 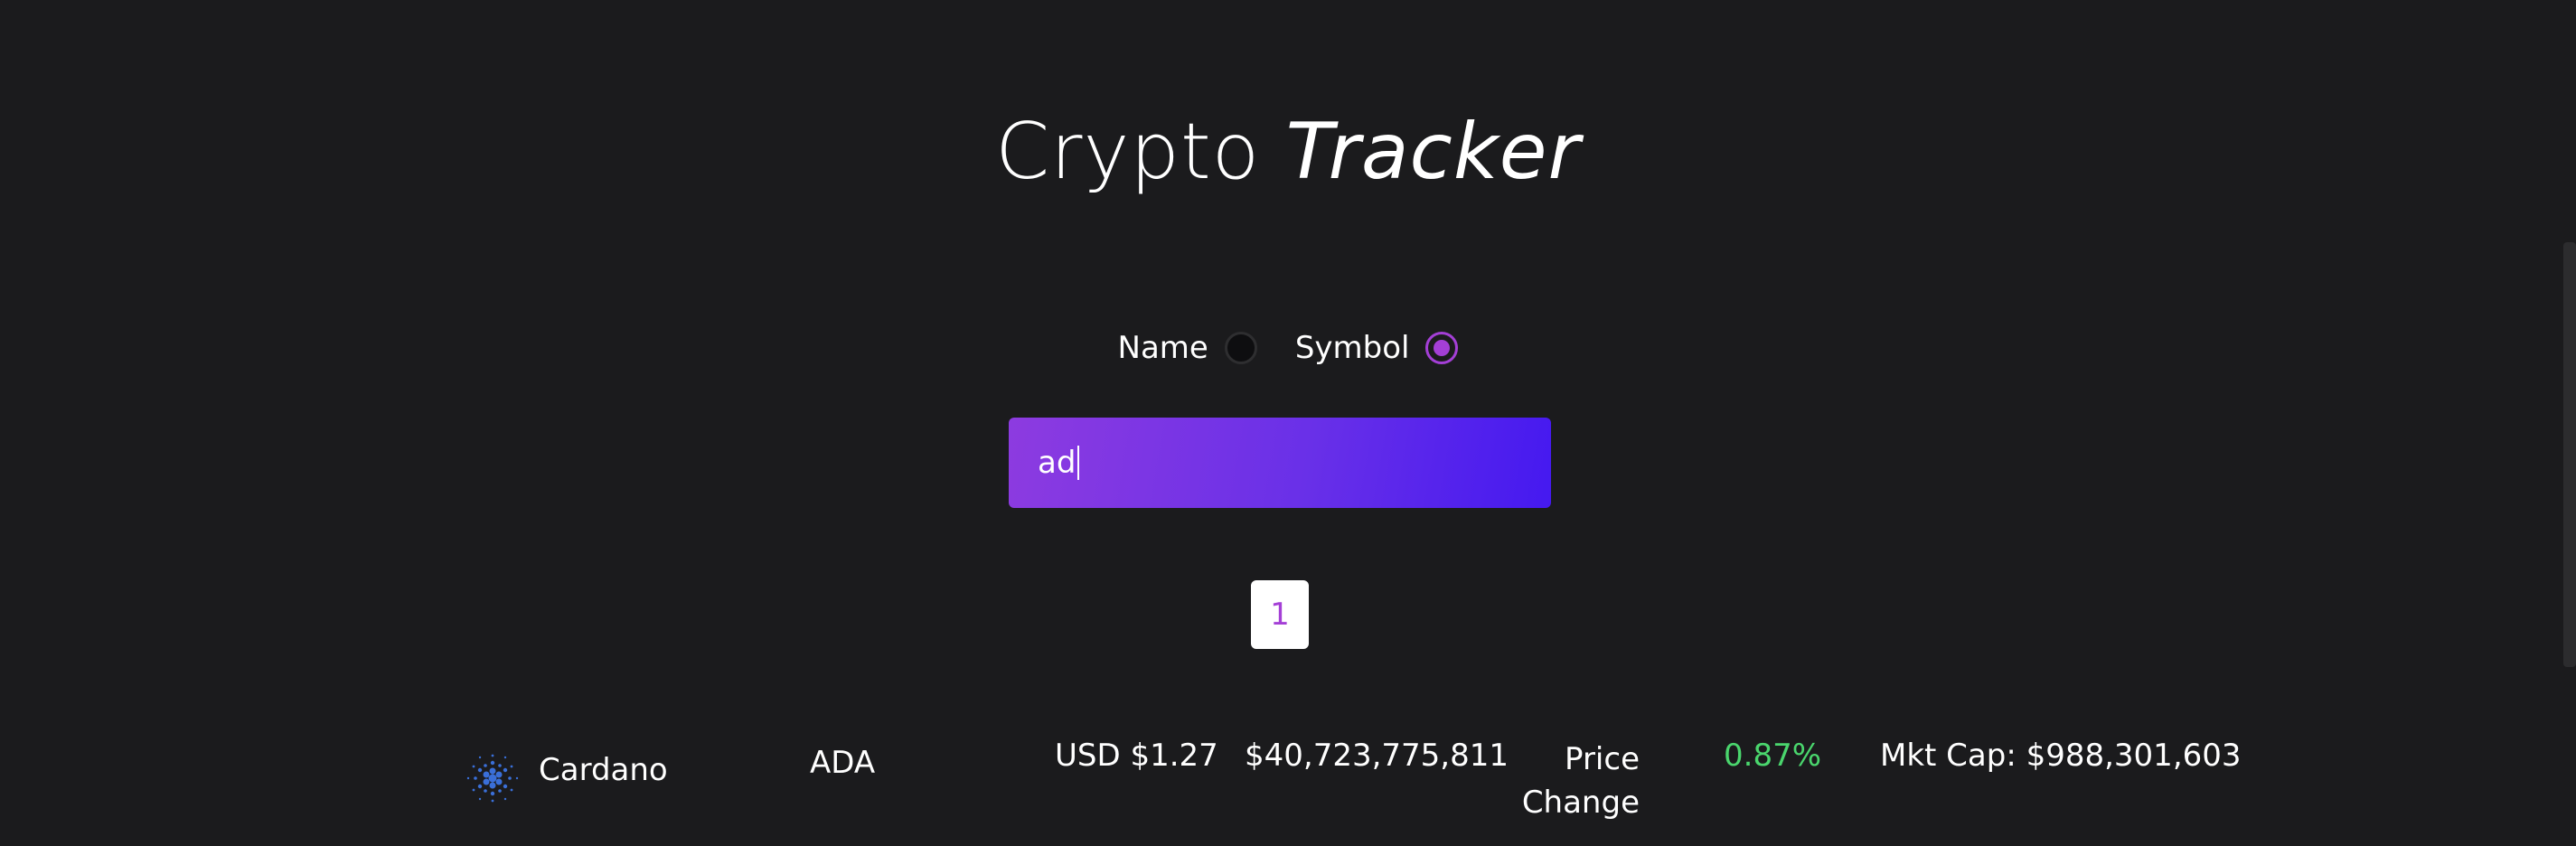 I want to click on search-input: ad, so click(x=1280, y=463).